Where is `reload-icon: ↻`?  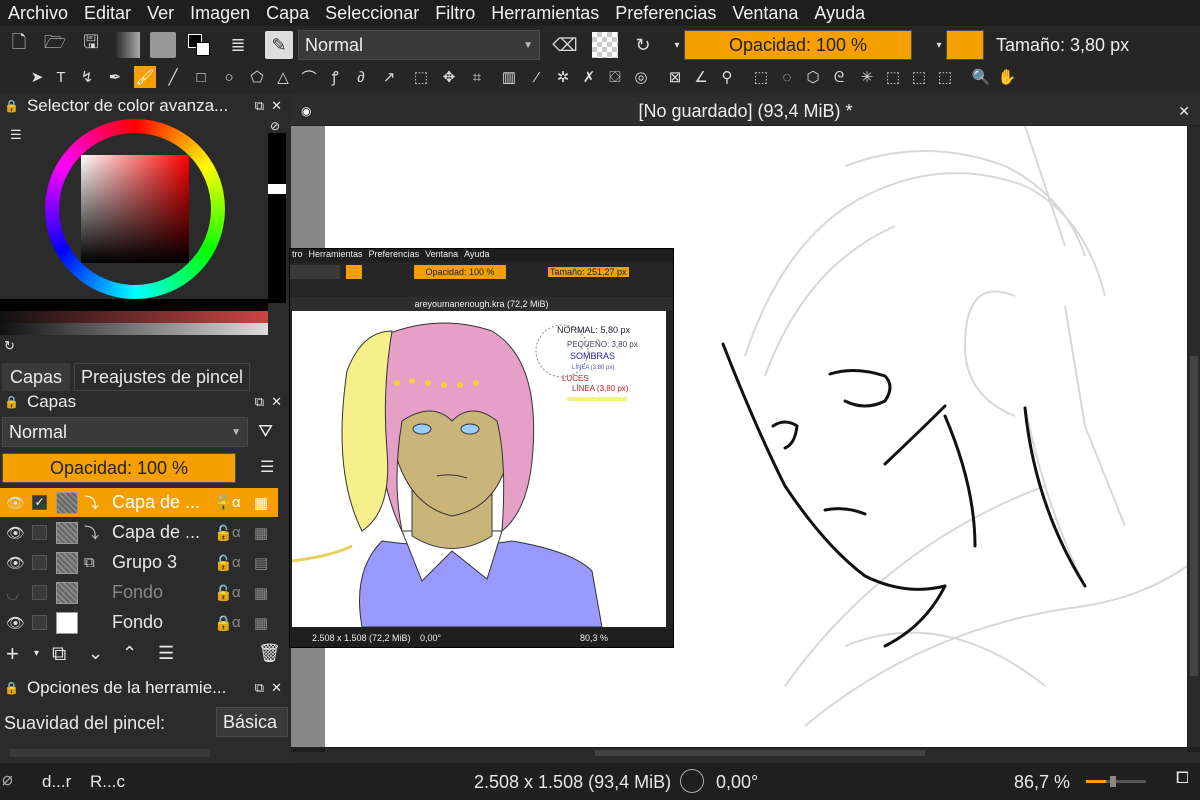 reload-icon: ↻ is located at coordinates (643, 45).